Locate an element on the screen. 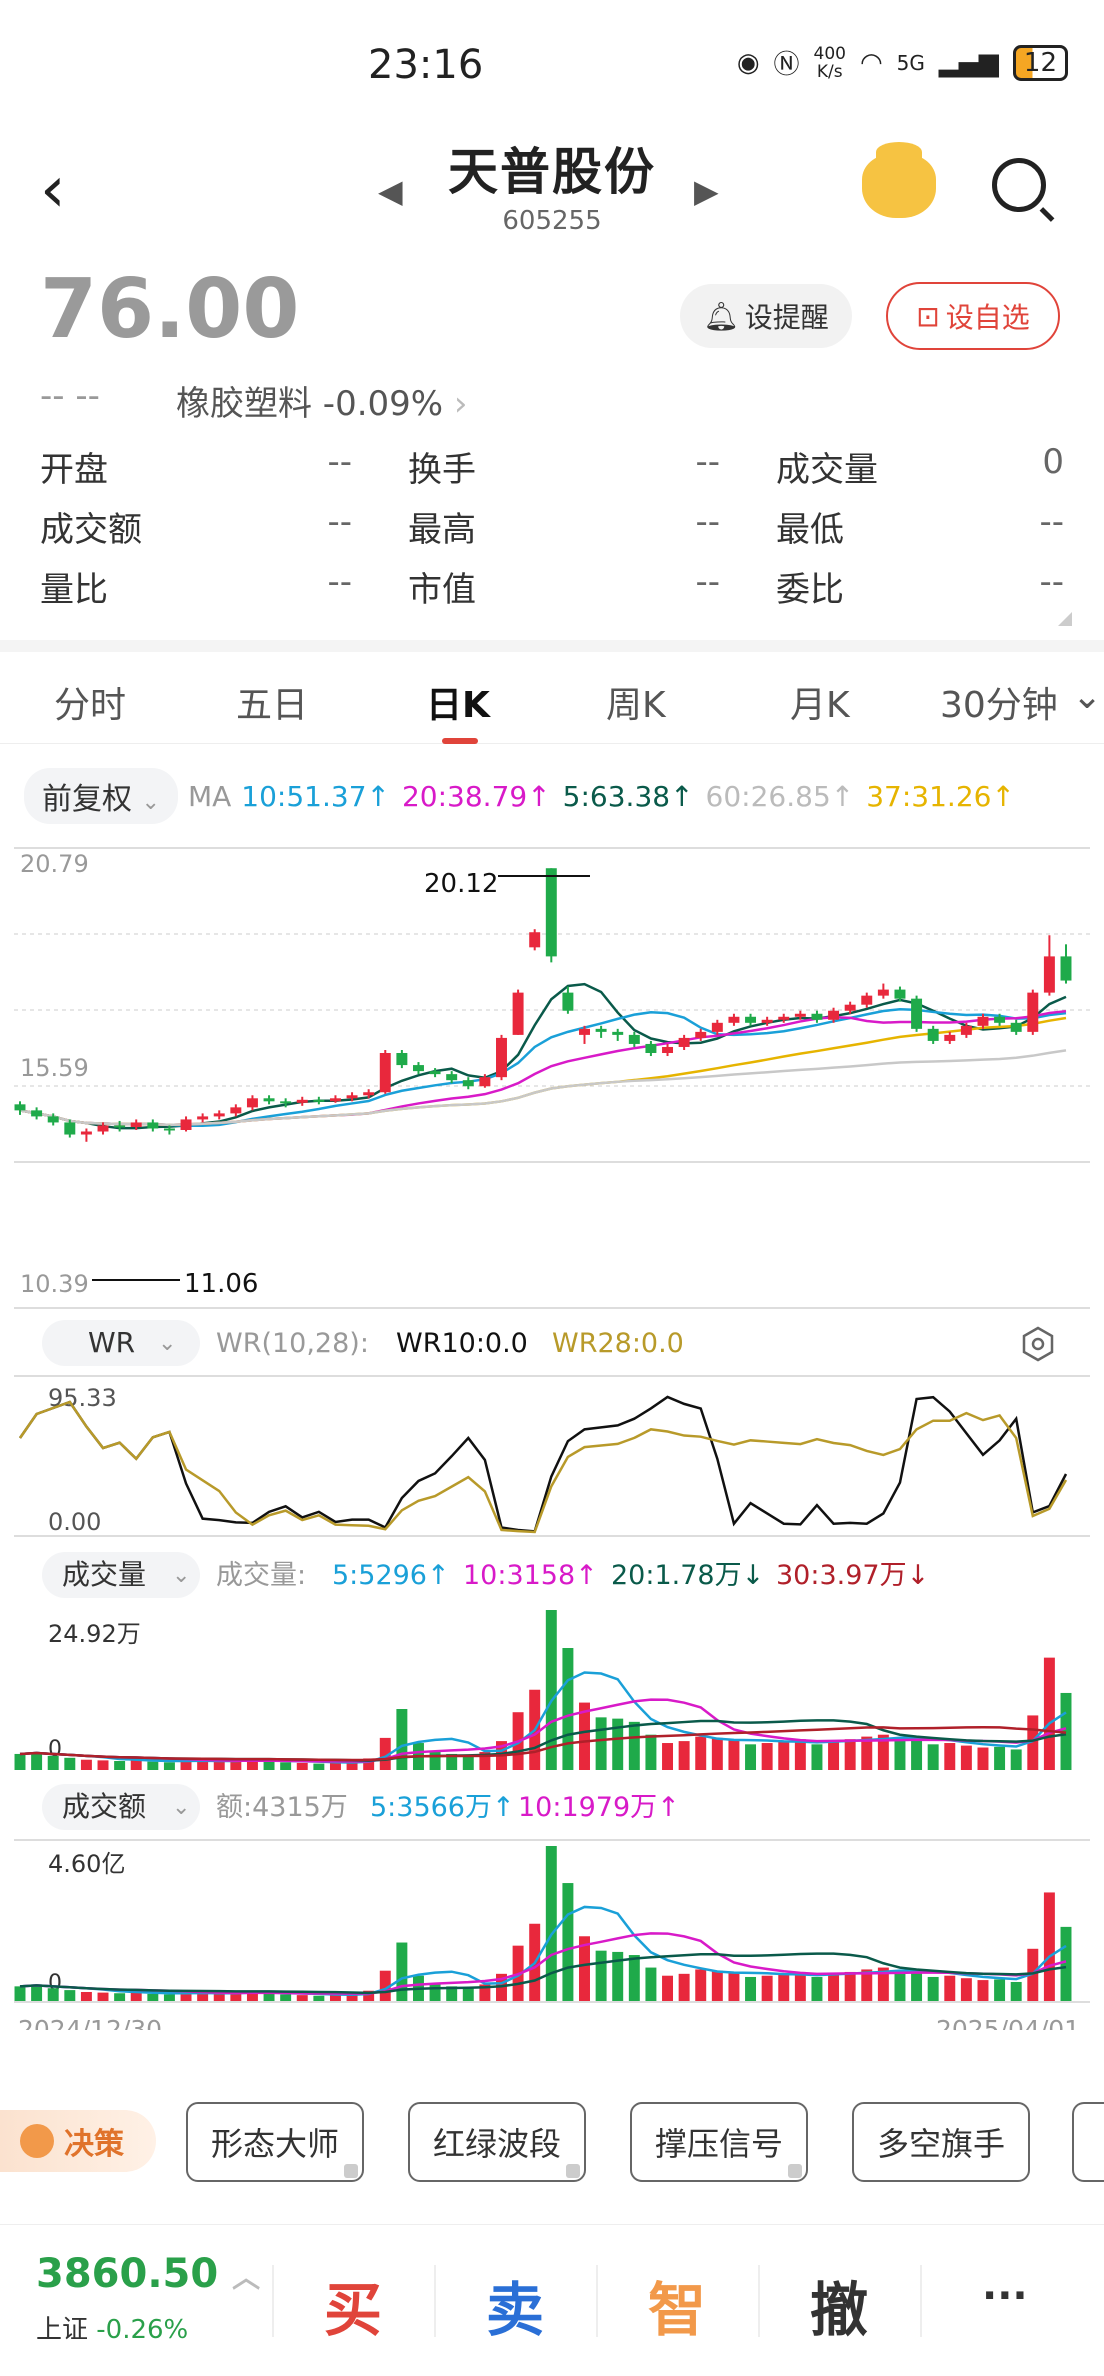  index-value: 3860.50 ︿ is located at coordinates (148, 2274).